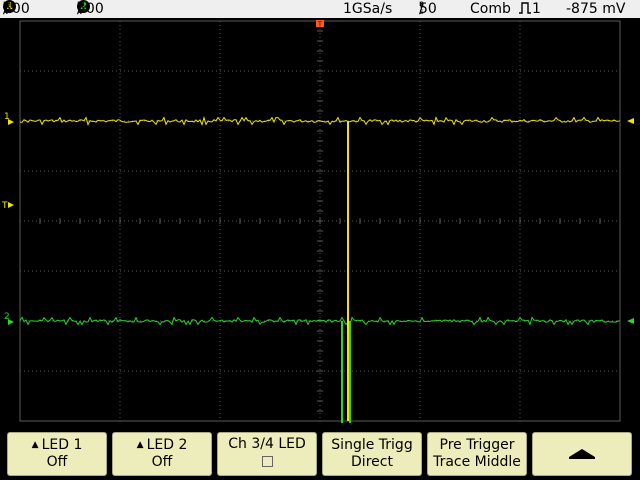 This screenshot has width=640, height=480. What do you see at coordinates (536, 9) in the screenshot?
I see `trigger-source: 1` at bounding box center [536, 9].